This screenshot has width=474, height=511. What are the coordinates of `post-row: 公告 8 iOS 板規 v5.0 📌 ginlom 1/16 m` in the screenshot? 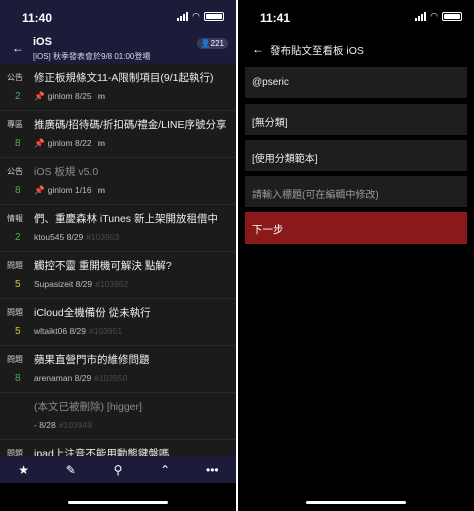 It's located at (118, 181).